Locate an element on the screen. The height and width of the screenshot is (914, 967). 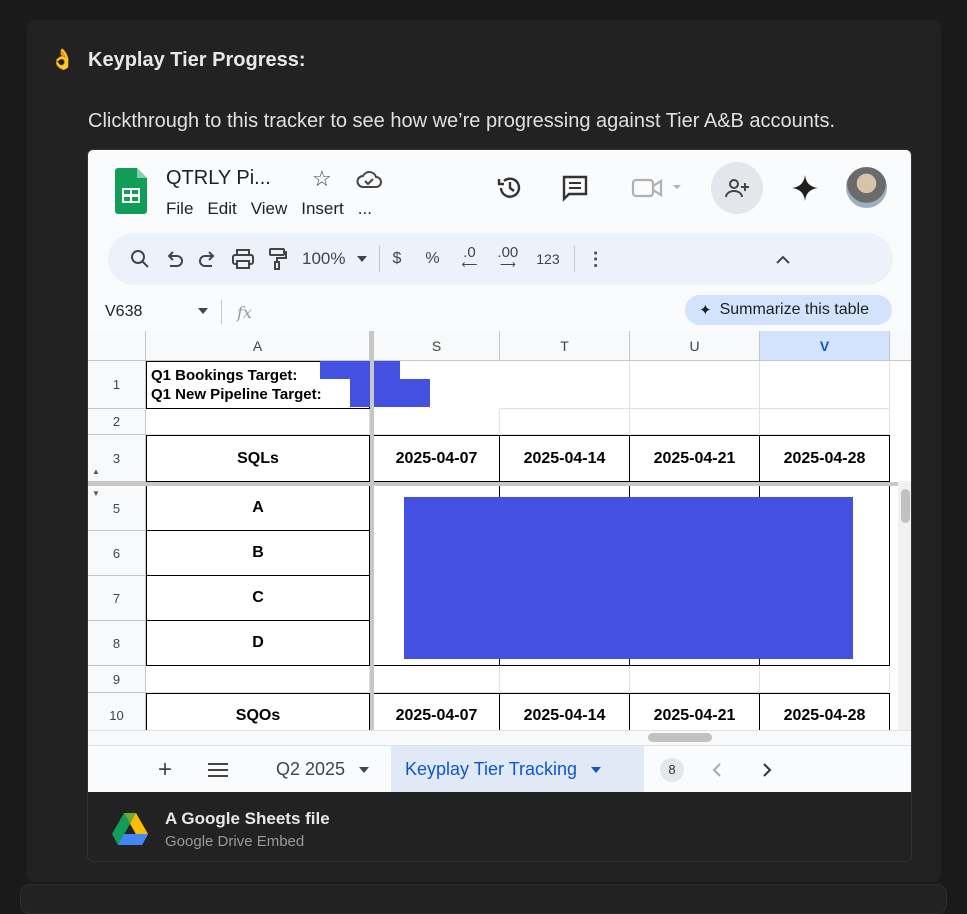
toolbar-divider is located at coordinates (574, 259).